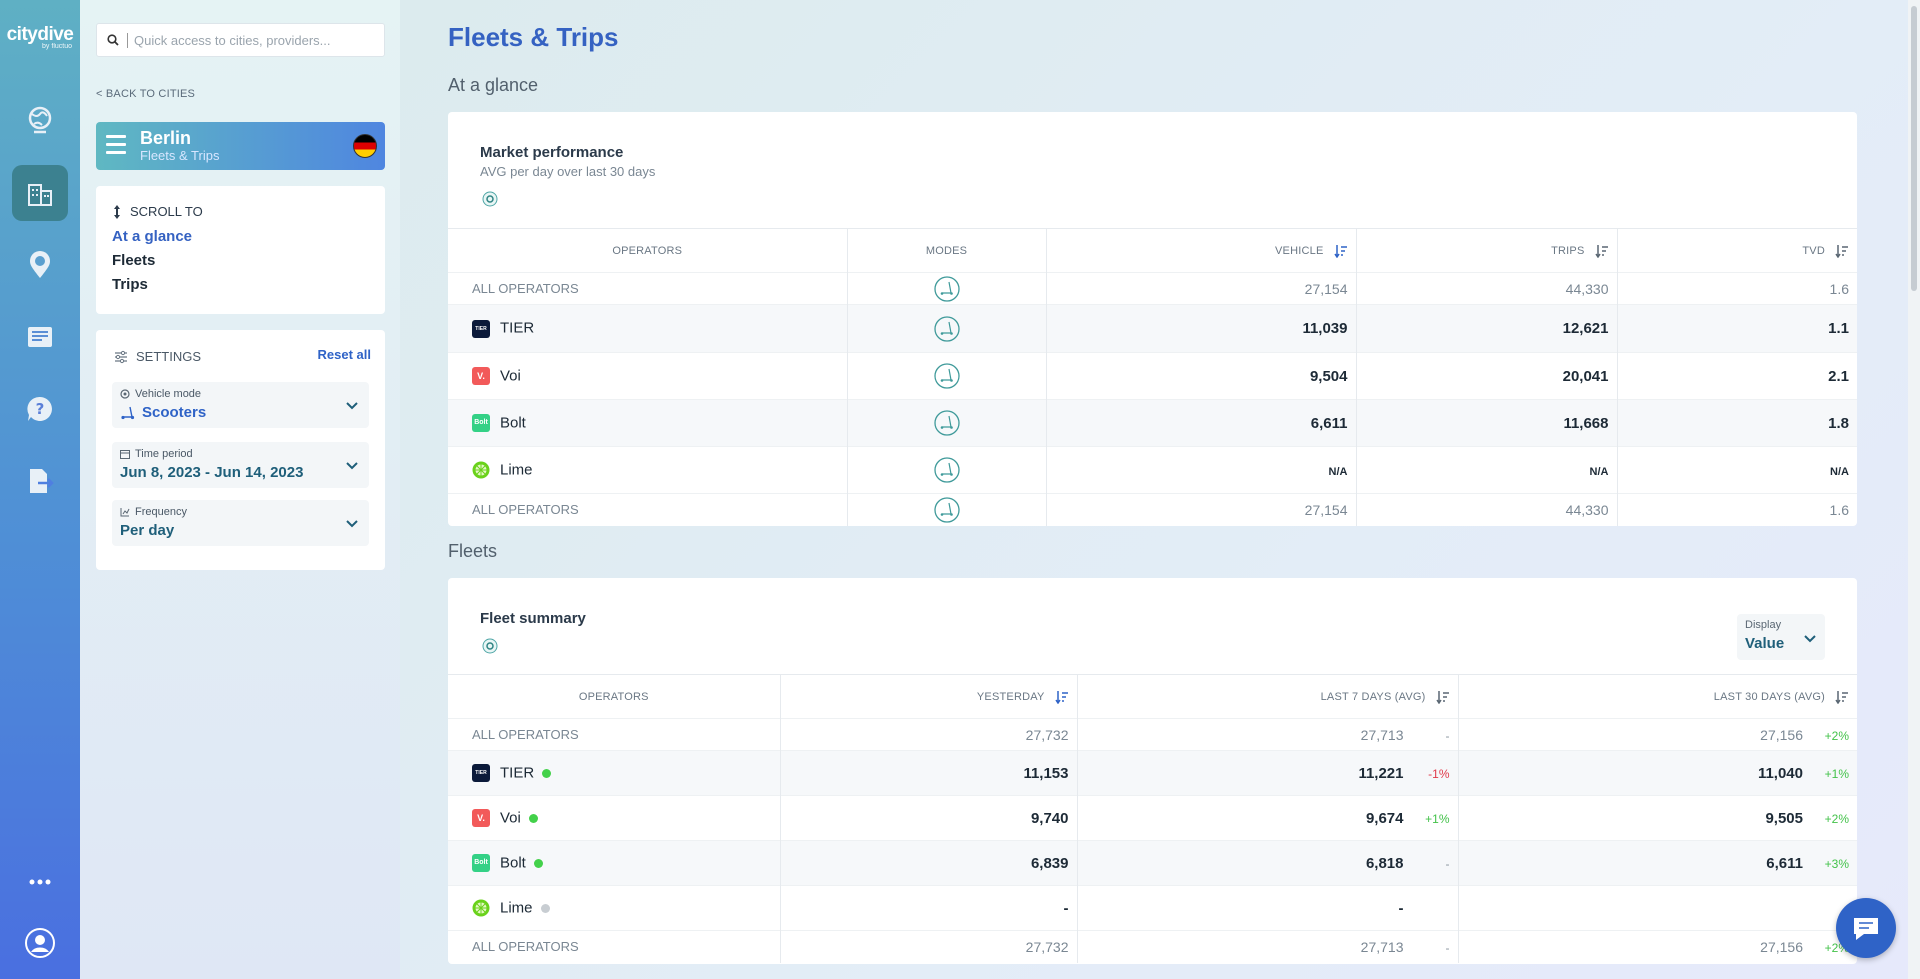 The height and width of the screenshot is (979, 1920). What do you see at coordinates (481, 818) in the screenshot?
I see `voi-logo: V.` at bounding box center [481, 818].